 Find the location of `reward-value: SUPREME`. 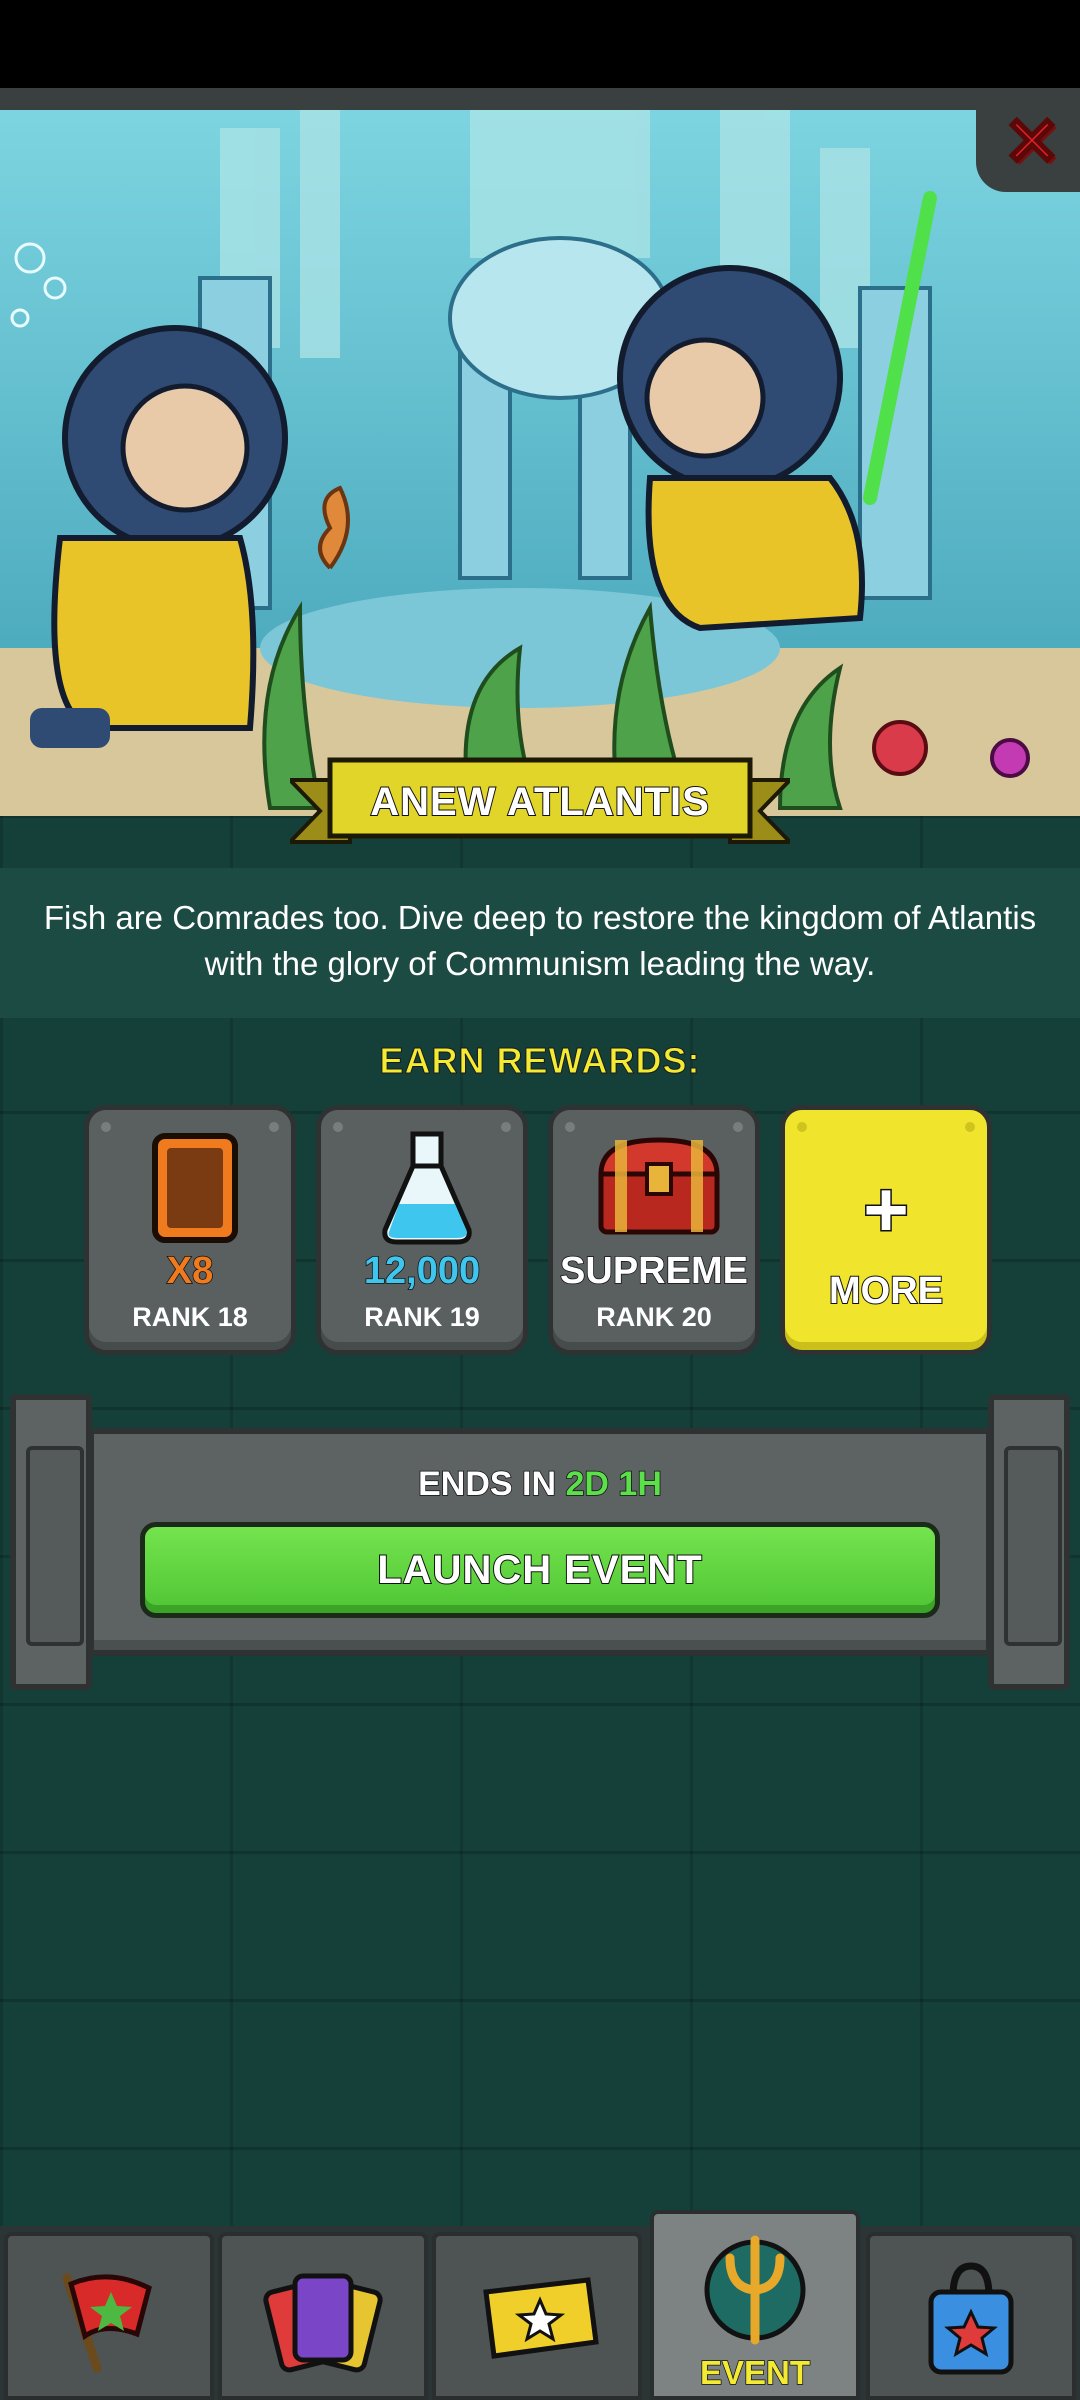

reward-value: SUPREME is located at coordinates (653, 1271).